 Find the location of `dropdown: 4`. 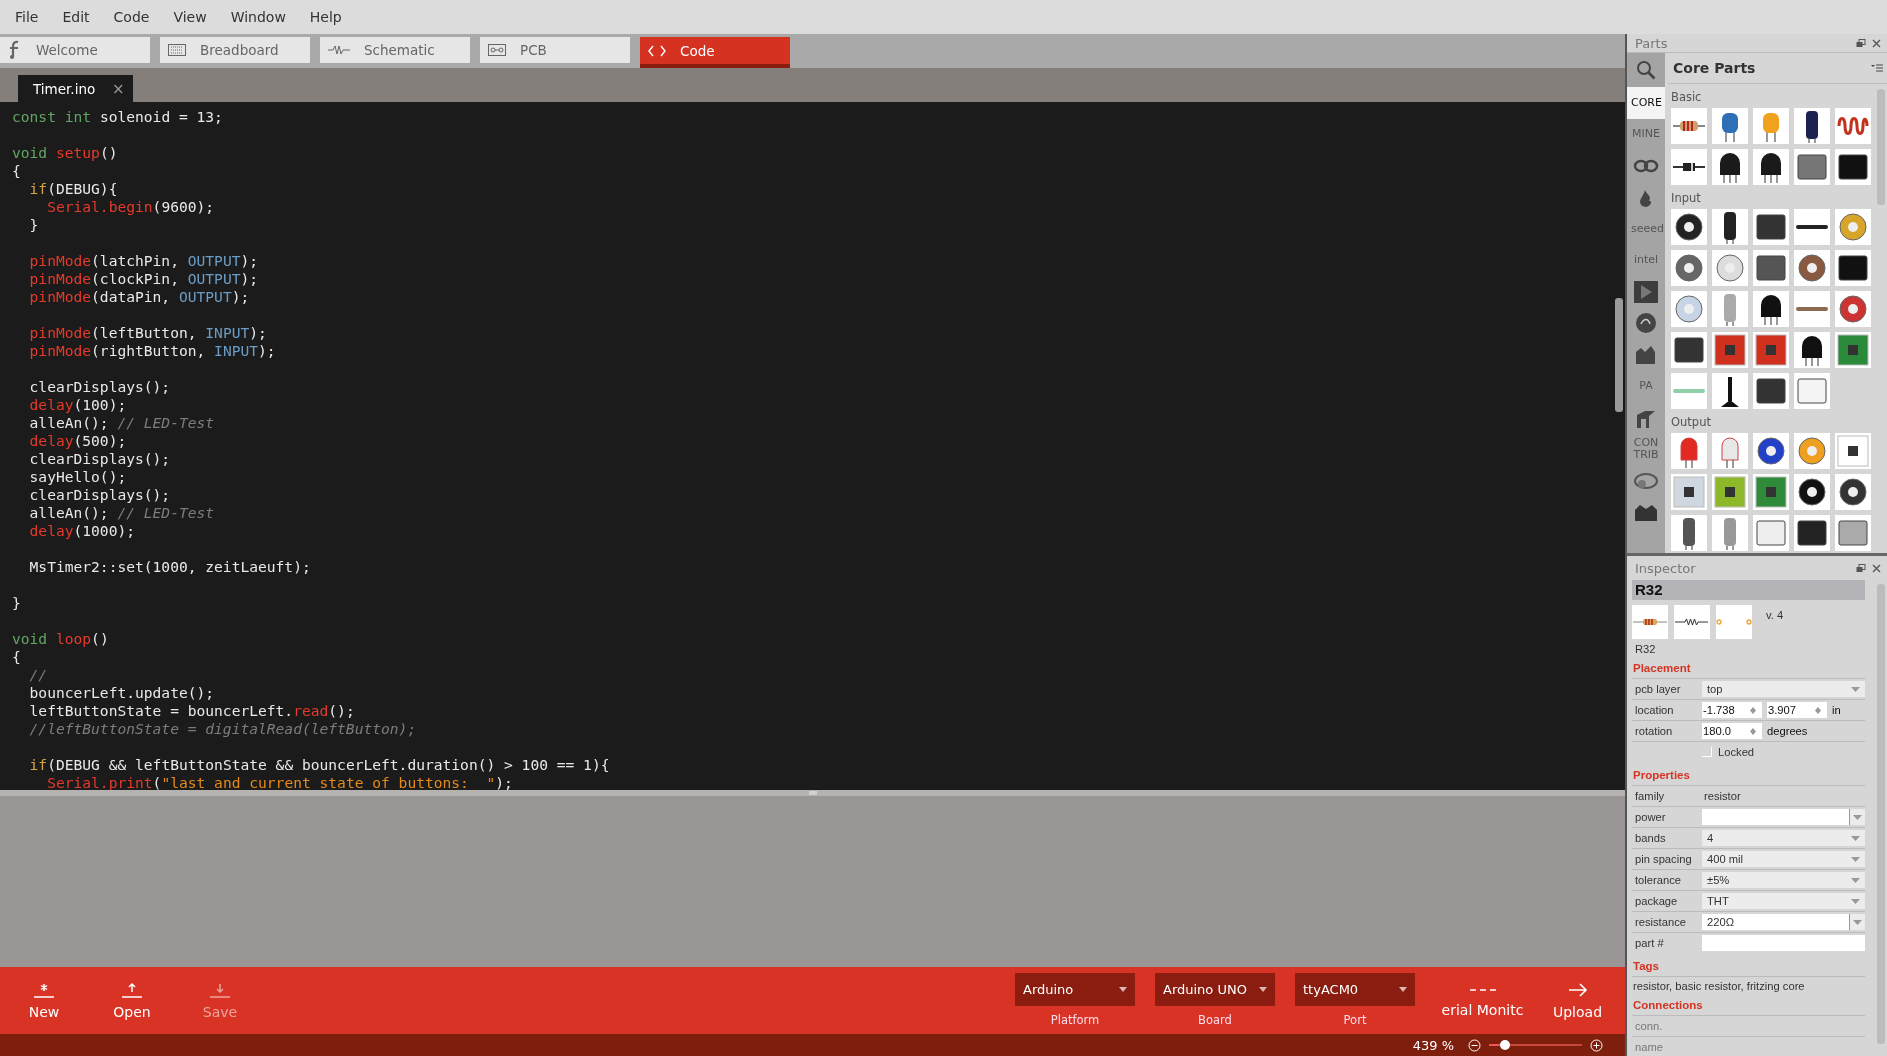

dropdown: 4 is located at coordinates (1783, 838).